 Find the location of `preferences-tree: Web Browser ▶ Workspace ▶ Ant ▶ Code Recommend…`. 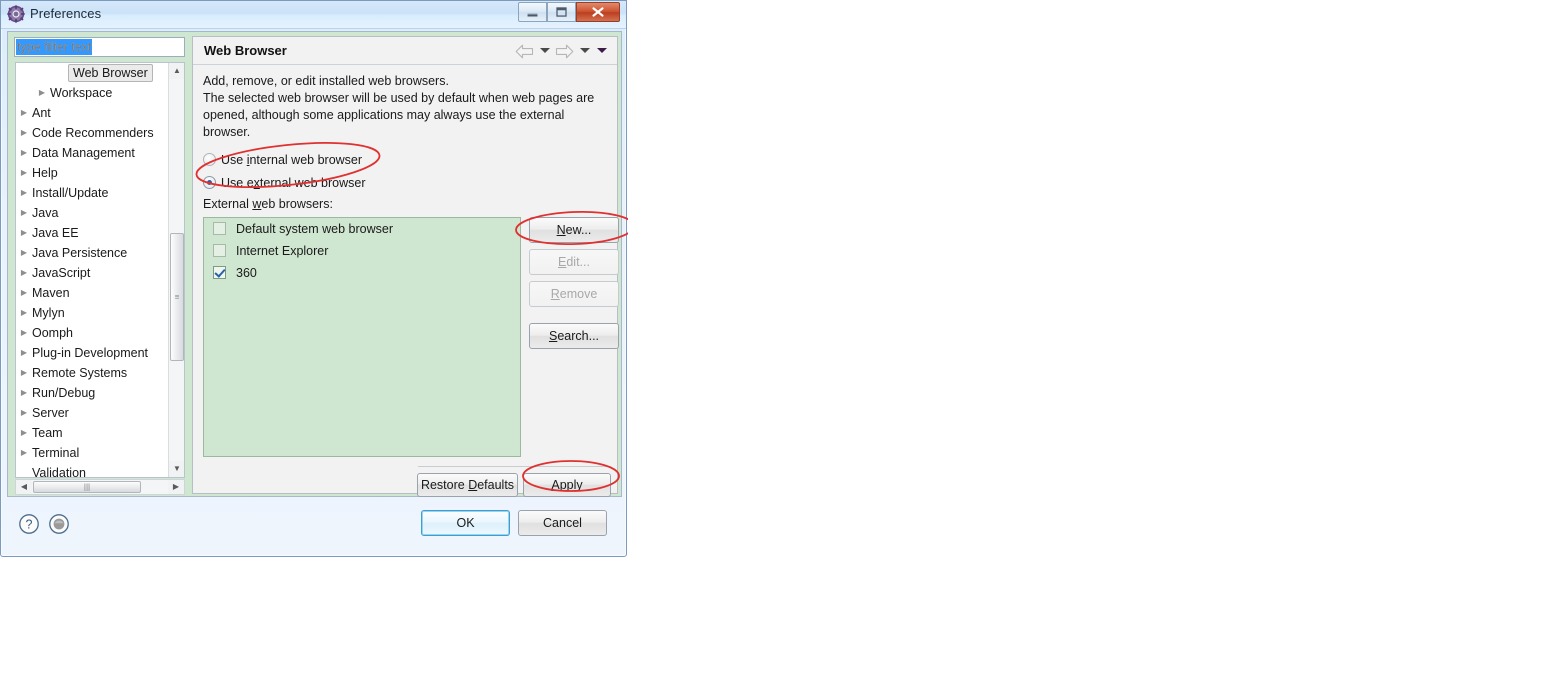

preferences-tree: Web Browser ▶ Workspace ▶ Ant ▶ Code Recommend… is located at coordinates (100, 270).